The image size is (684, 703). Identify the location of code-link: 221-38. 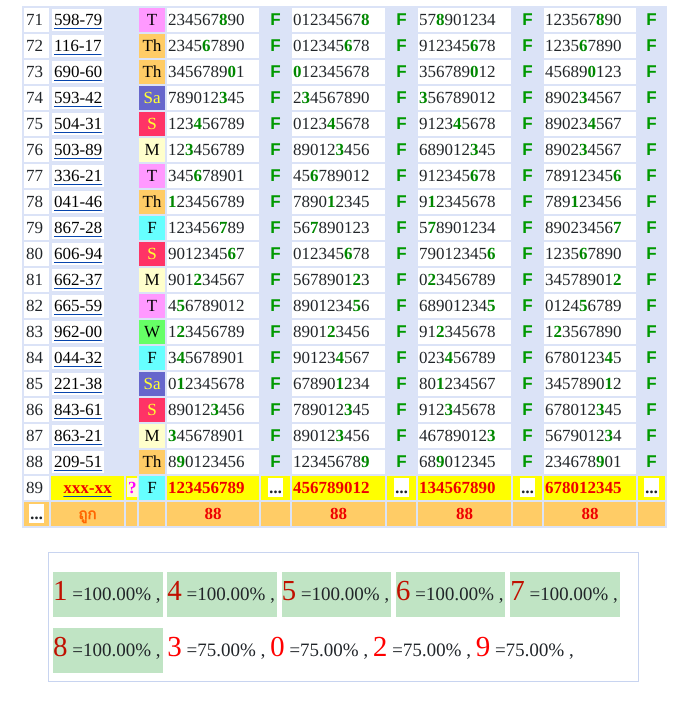
(78, 384).